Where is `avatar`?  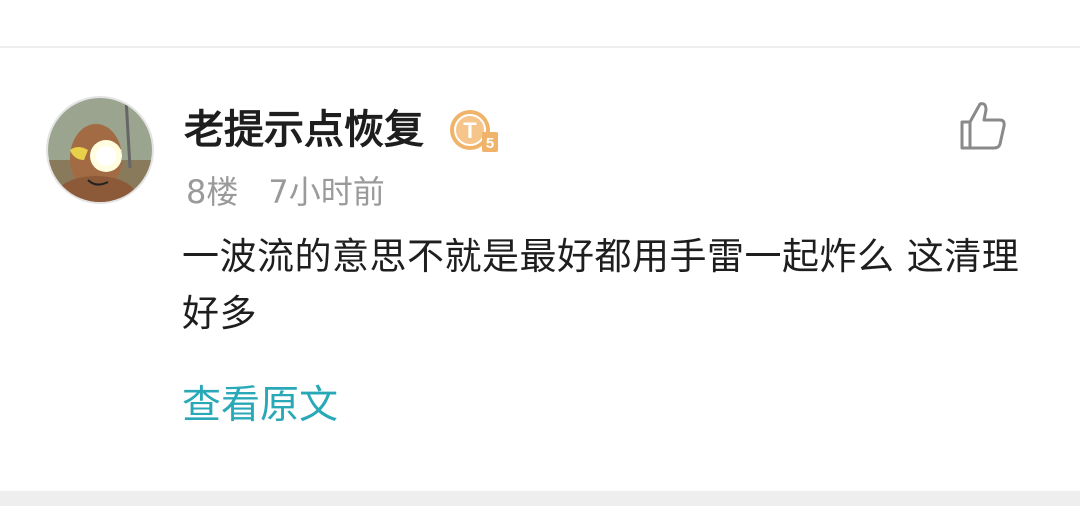
avatar is located at coordinates (100, 150).